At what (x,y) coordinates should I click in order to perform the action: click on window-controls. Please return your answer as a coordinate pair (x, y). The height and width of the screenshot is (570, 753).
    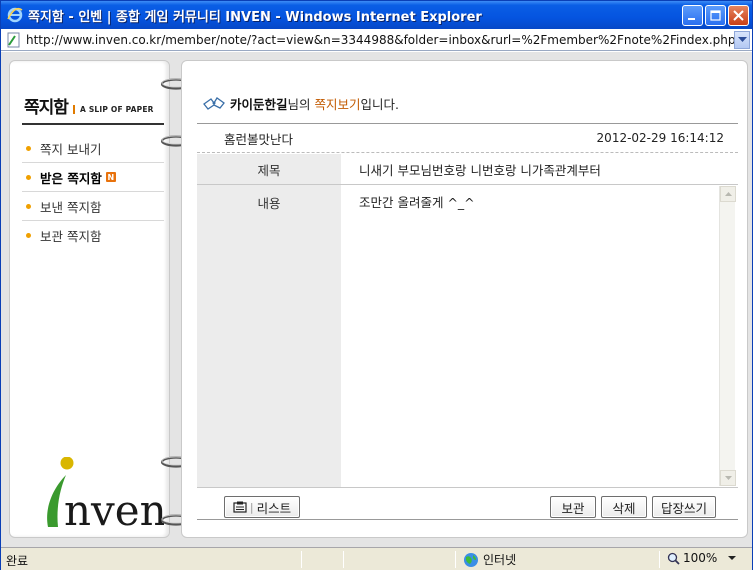
    Looking at the image, I should click on (715, 15).